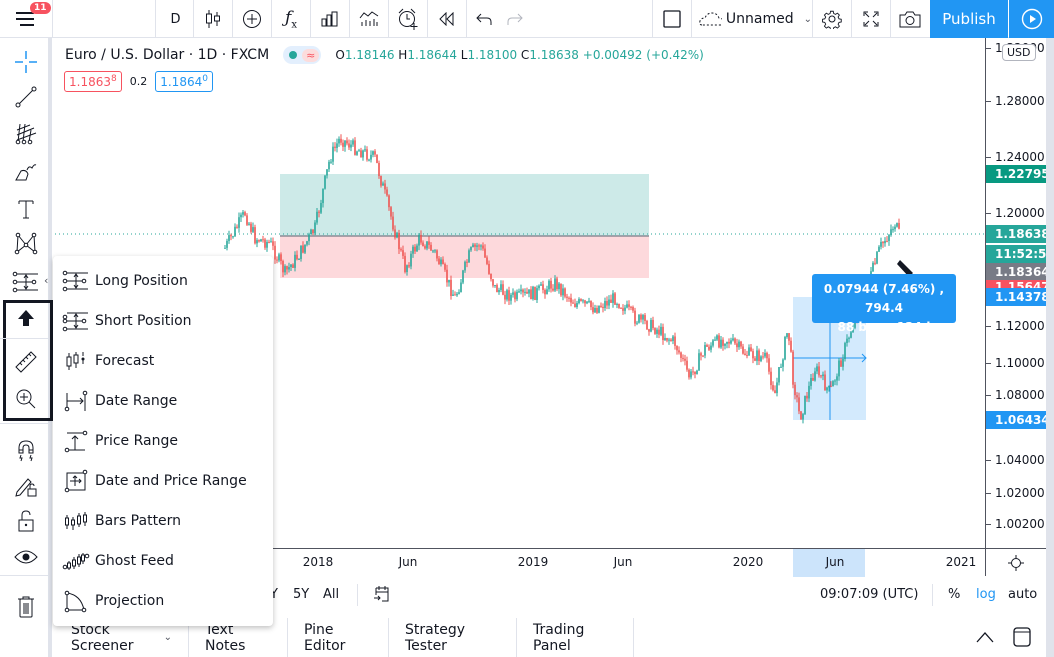 The height and width of the screenshot is (657, 1054). Describe the element at coordinates (26, 209) in the screenshot. I see `text-tool` at that location.